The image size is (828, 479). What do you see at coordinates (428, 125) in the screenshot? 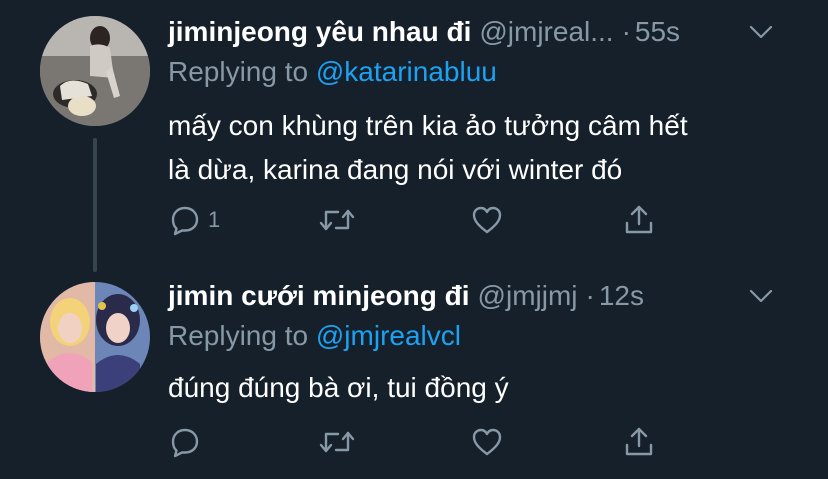
I see `tweet-text-line: mấy con khùng trên kia ảo tưởng câm hết` at bounding box center [428, 125].